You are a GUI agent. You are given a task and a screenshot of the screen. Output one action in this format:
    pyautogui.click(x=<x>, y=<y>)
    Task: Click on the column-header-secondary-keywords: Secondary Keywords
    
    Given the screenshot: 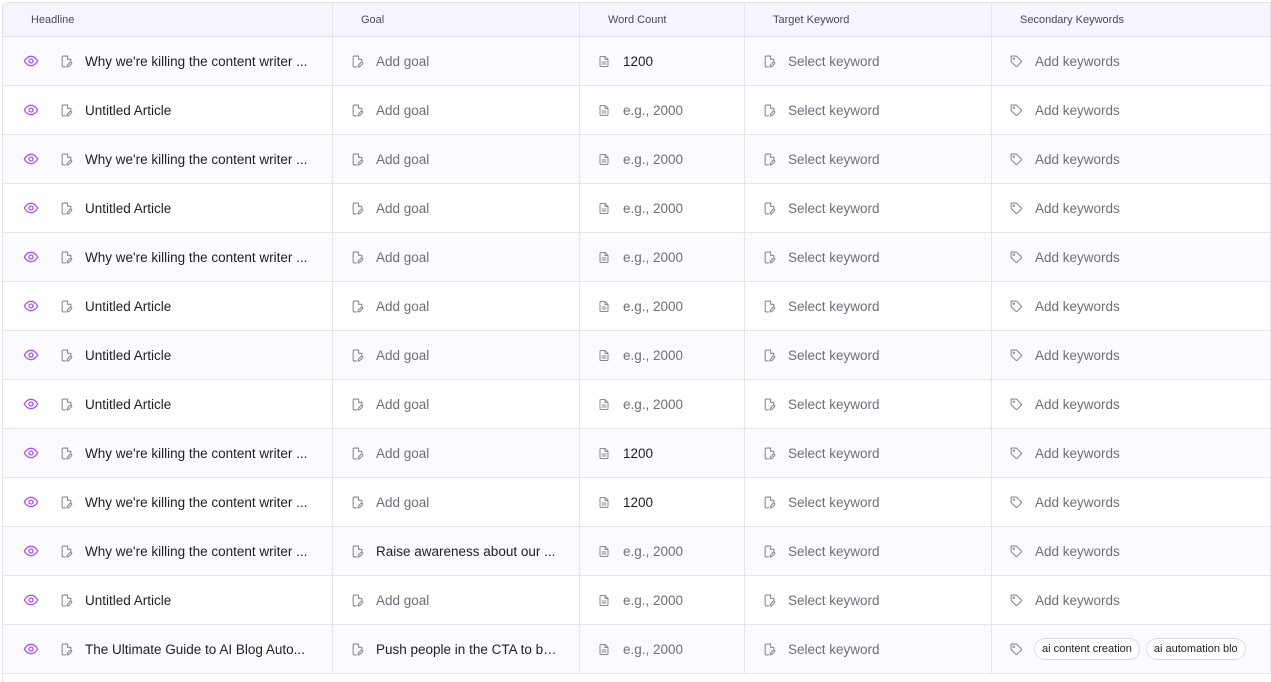 What is the action you would take?
    pyautogui.click(x=1131, y=19)
    